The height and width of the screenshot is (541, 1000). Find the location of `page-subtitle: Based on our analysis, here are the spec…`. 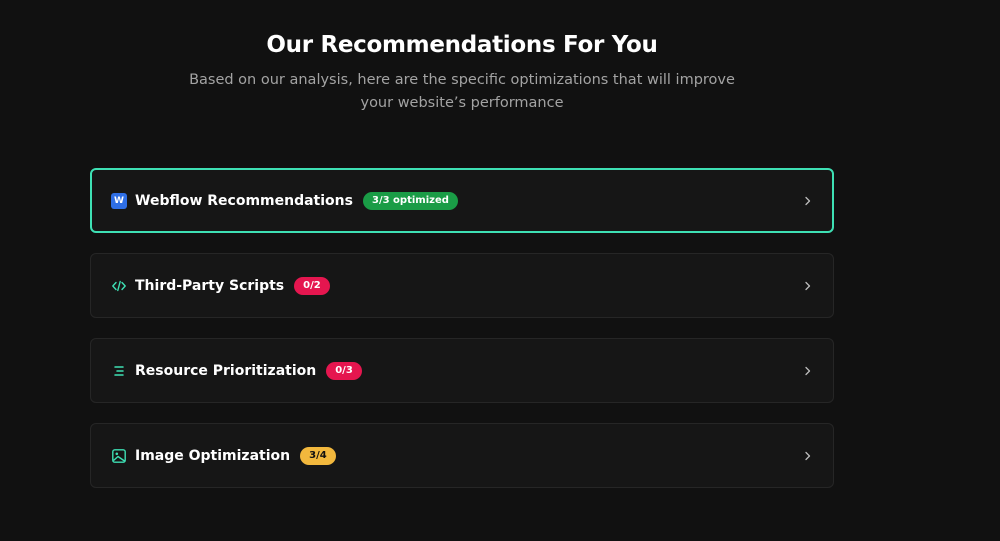

page-subtitle: Based on our analysis, here are the spec… is located at coordinates (462, 91).